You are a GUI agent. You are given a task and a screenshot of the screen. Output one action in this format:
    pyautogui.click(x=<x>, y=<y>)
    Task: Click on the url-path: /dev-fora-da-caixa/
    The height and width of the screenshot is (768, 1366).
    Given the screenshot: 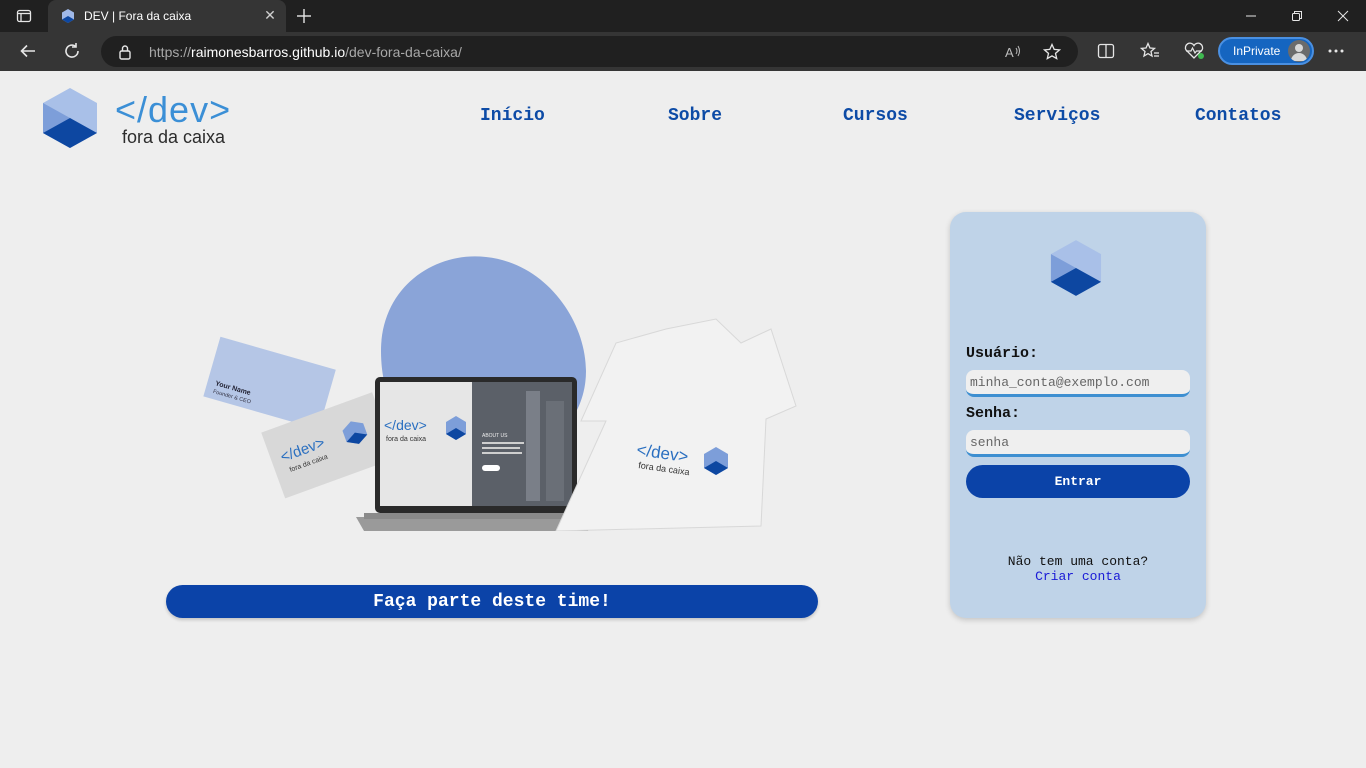 What is the action you would take?
    pyautogui.click(x=403, y=52)
    